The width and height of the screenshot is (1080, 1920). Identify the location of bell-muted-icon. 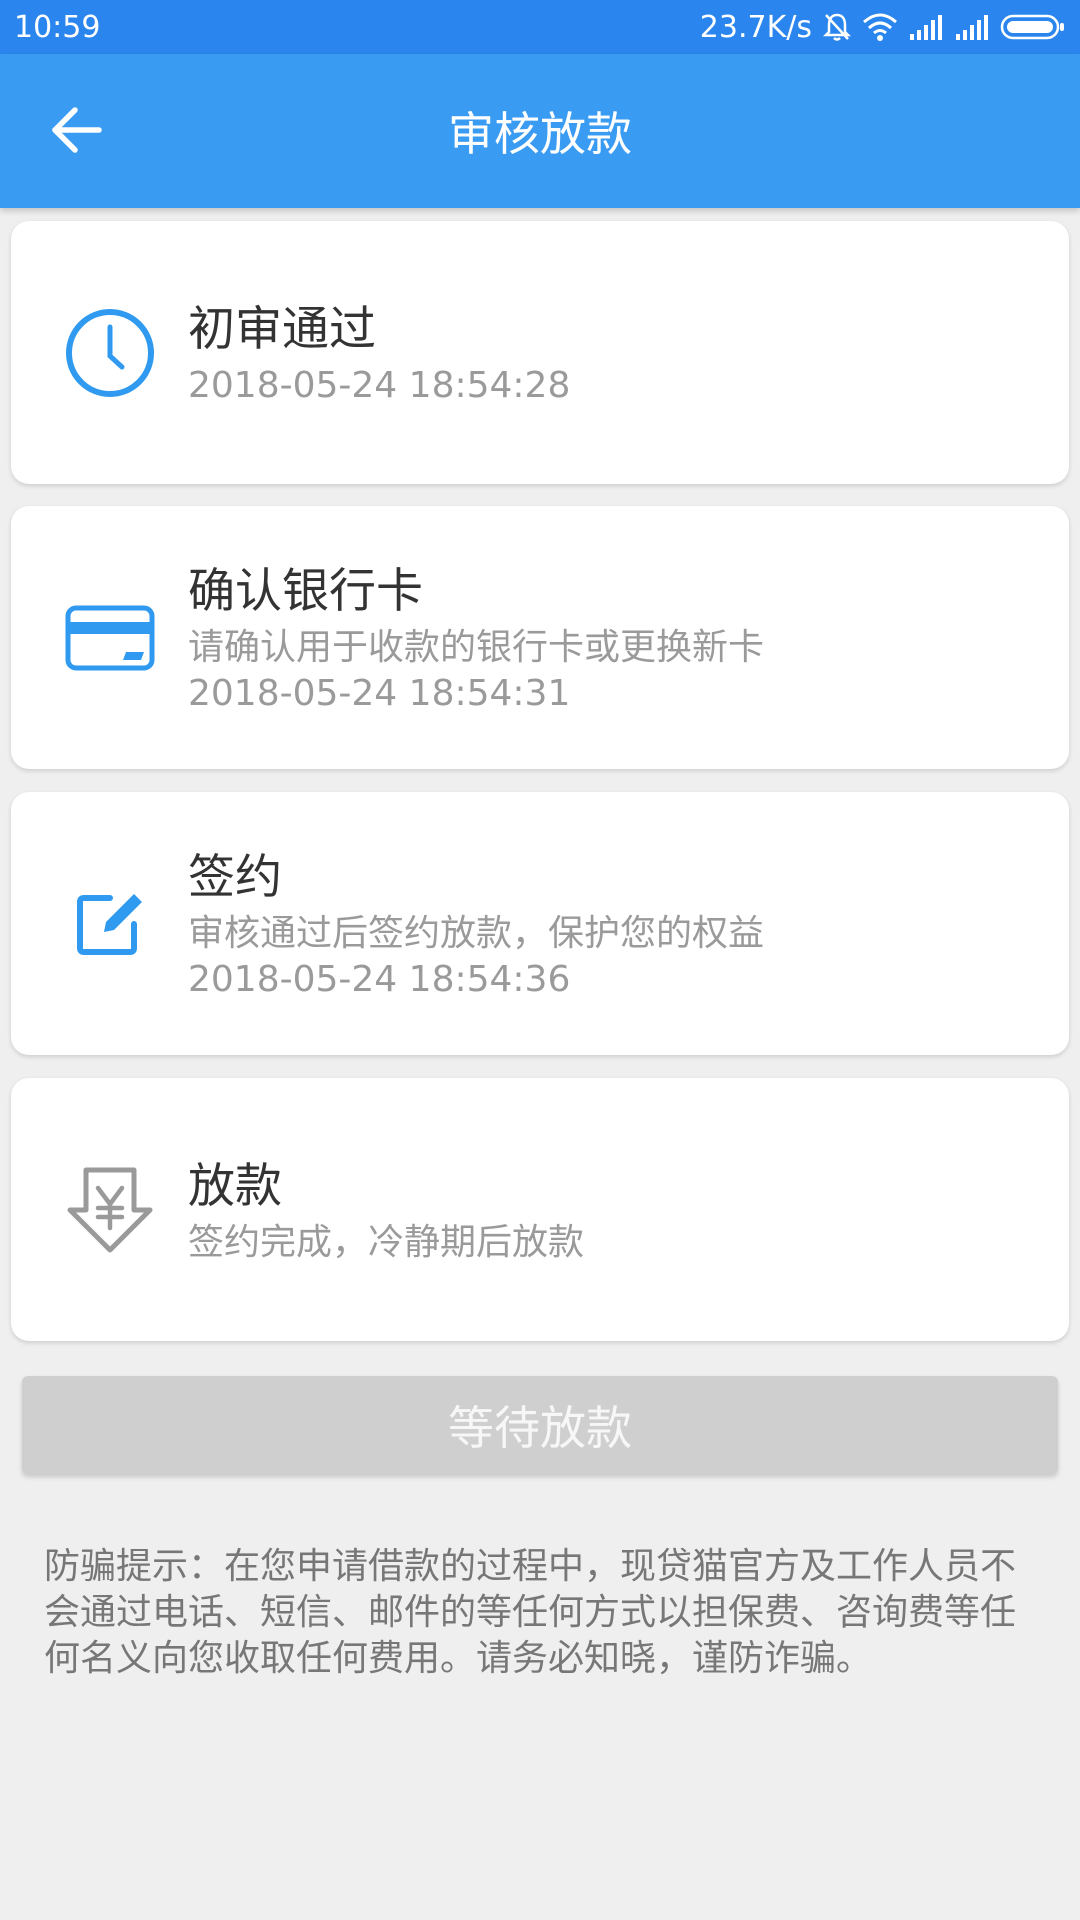
(837, 27).